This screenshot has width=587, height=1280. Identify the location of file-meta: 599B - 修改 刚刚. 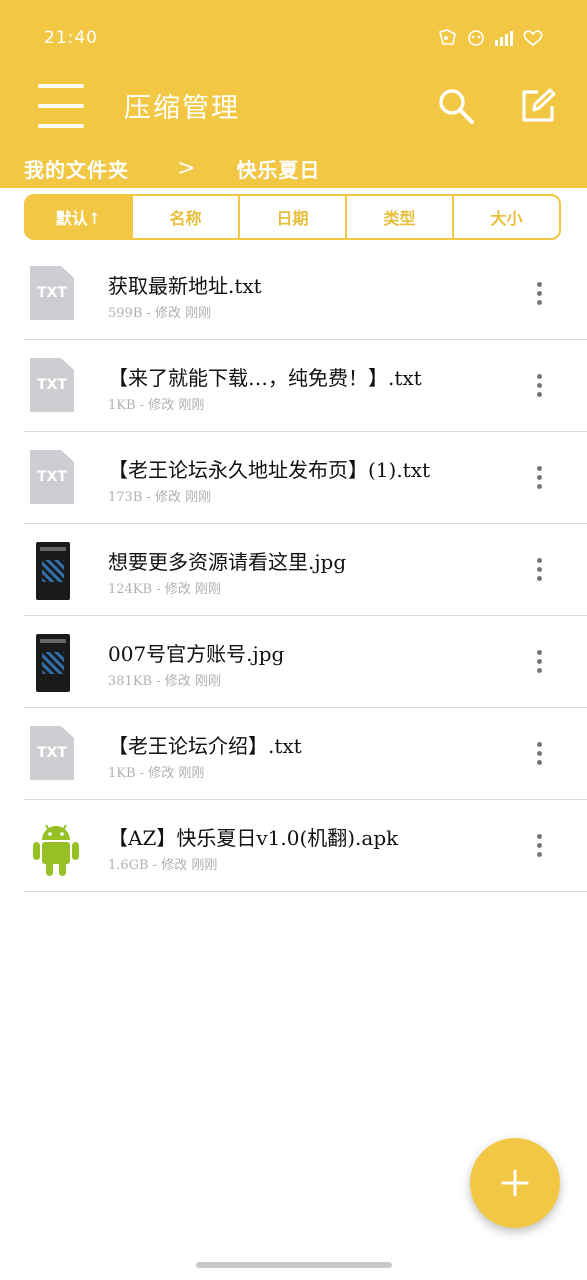
(160, 313).